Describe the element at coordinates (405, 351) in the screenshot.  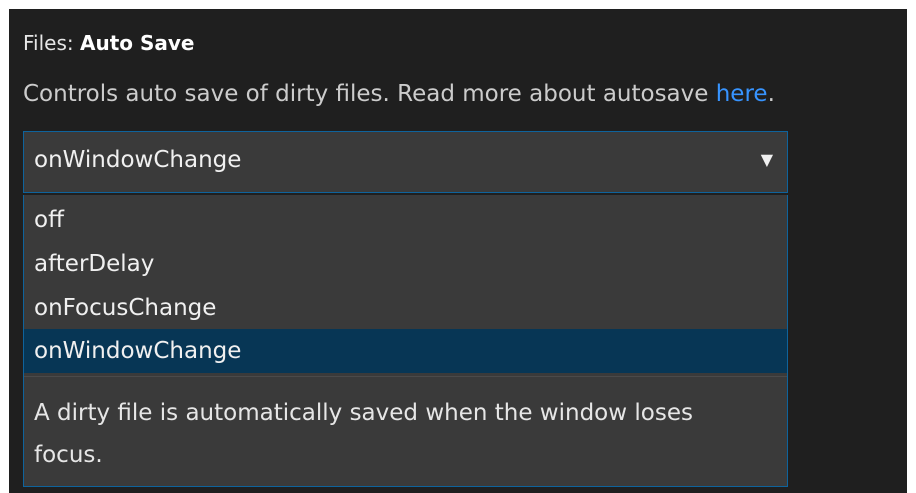
I see `option-on-window-change: onWindowChange` at that location.